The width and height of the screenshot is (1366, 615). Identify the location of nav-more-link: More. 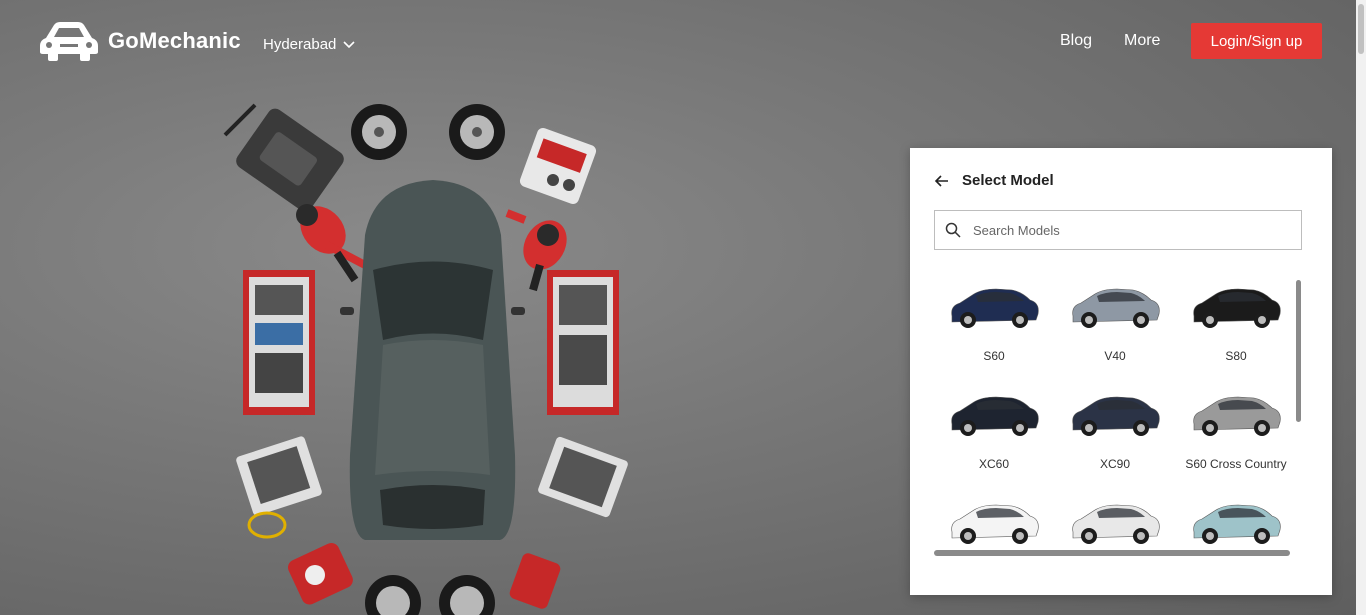
(1142, 41).